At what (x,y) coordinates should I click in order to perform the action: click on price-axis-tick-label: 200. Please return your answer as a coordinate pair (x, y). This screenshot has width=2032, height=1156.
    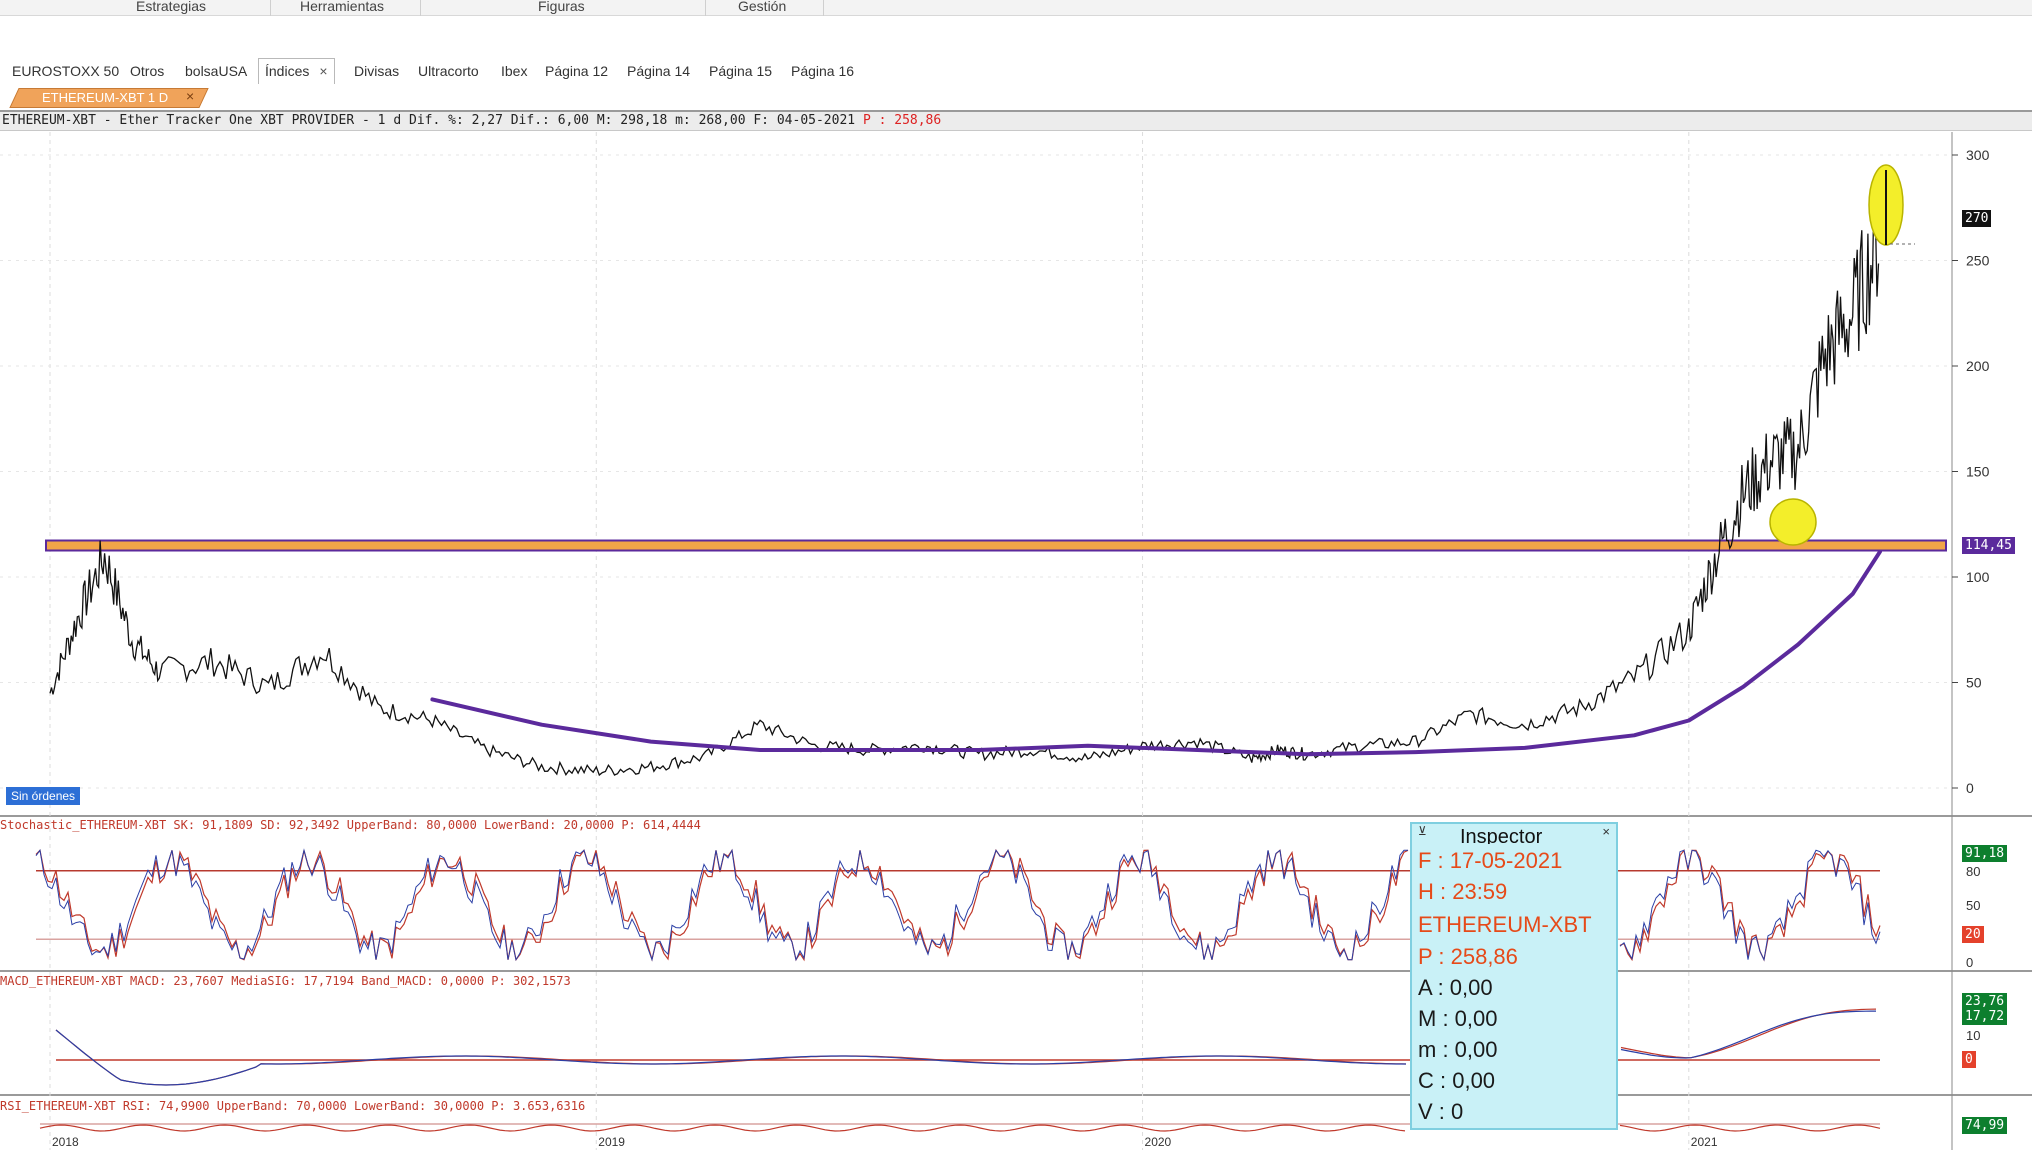
    Looking at the image, I should click on (1978, 366).